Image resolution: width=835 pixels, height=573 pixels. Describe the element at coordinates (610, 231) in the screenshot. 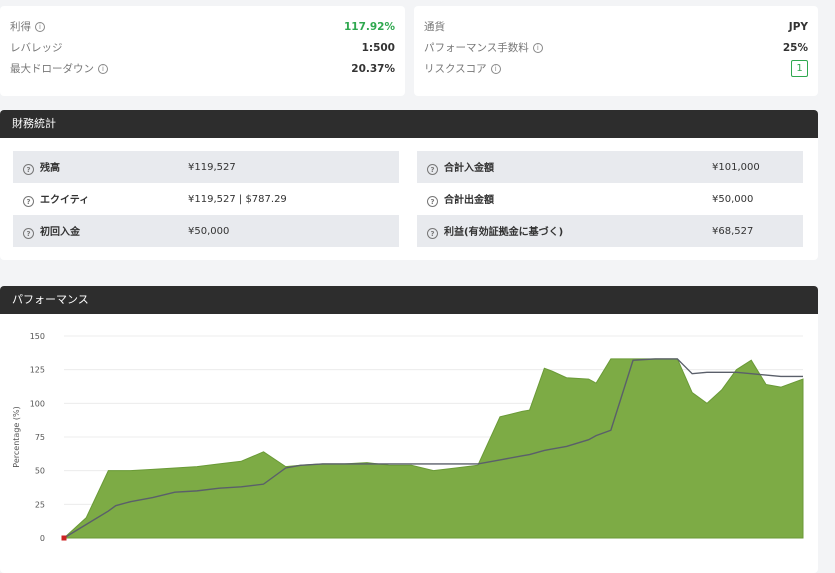

I see `table-row: ? 利益(有効証拠金に基づく) ¥68,527` at that location.